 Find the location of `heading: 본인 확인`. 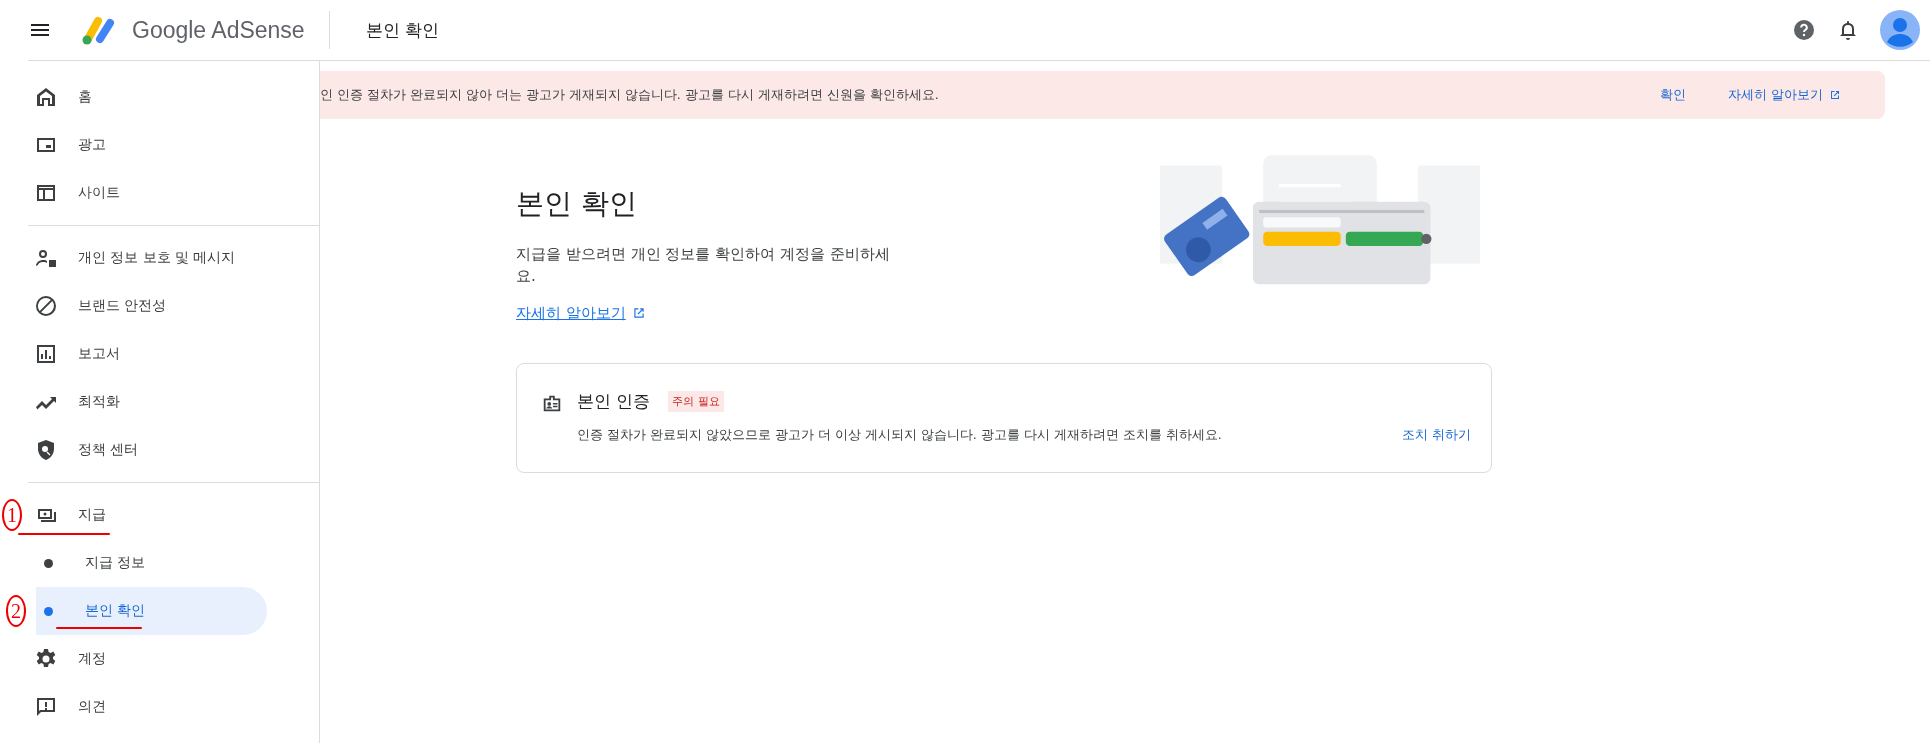

heading: 본인 확인 is located at coordinates (577, 204).